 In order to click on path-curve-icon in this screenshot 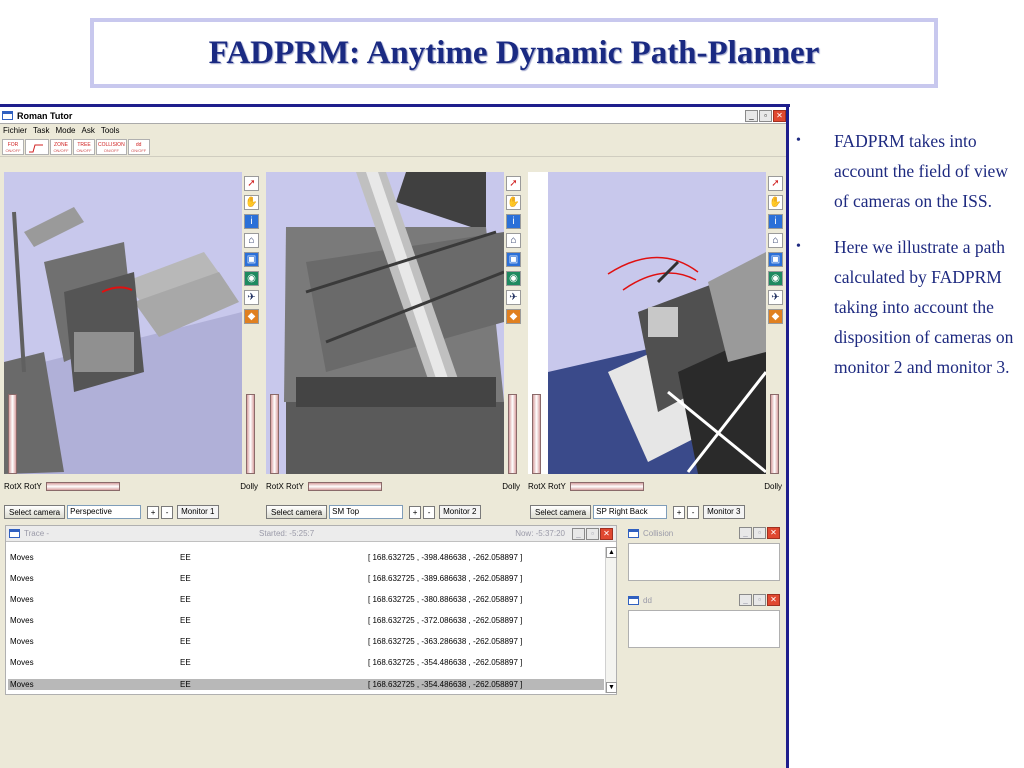, I will do `click(36, 148)`.